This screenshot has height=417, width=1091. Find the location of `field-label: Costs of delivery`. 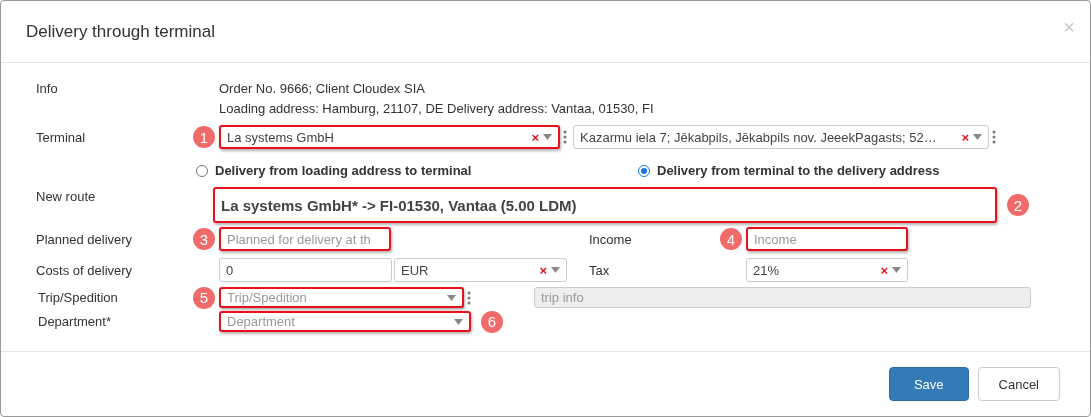

field-label: Costs of delivery is located at coordinates (84, 270).